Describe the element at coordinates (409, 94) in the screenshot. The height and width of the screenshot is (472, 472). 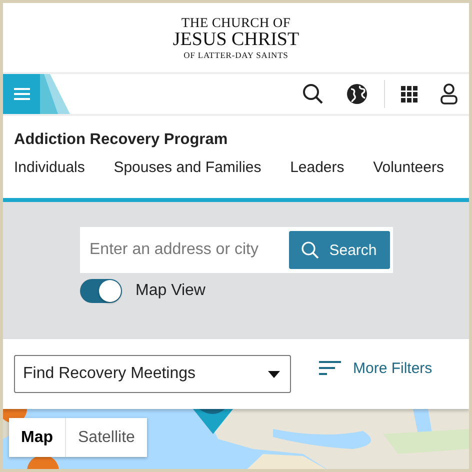
I see `apps-grid-icon` at that location.